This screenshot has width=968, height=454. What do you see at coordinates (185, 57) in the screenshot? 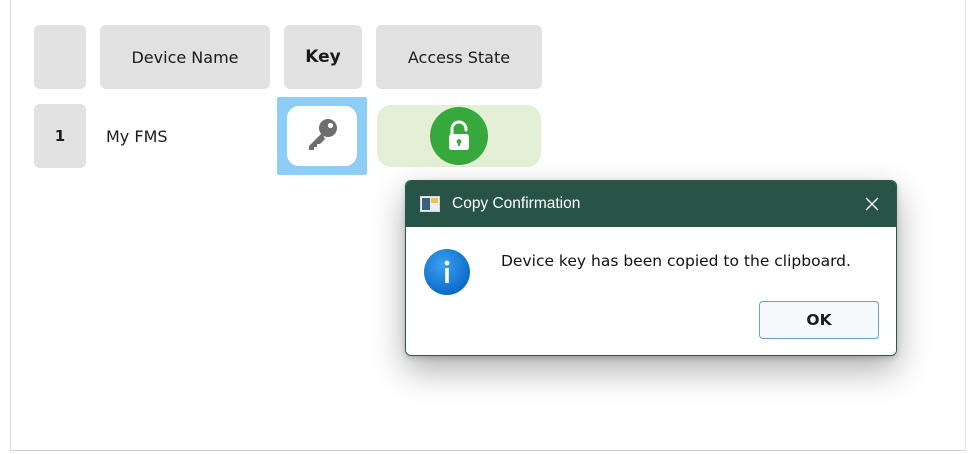
I see `header-device-name: Device Name` at bounding box center [185, 57].